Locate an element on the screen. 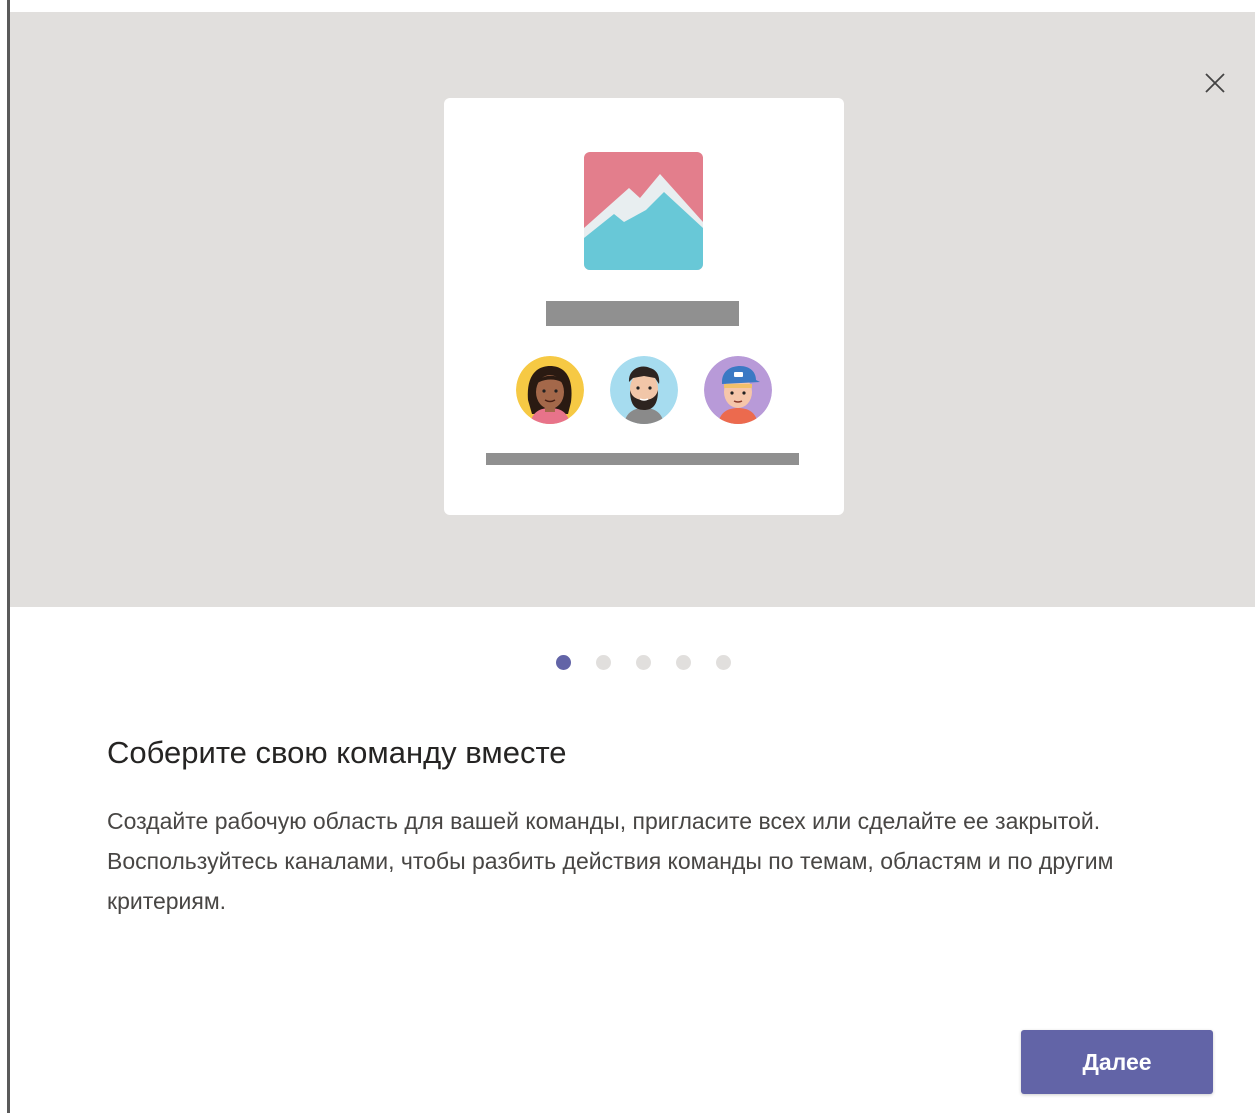 The width and height of the screenshot is (1255, 1113). dialog-title: Соберите свою команду вместе is located at coordinates (337, 752).